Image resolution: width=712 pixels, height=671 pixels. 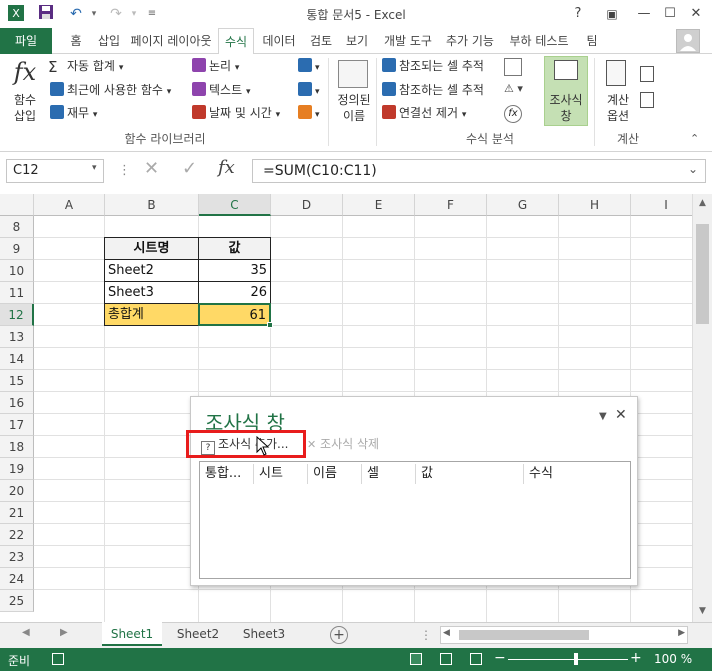 What do you see at coordinates (236, 41) in the screenshot?
I see `tab-formulas: 수식` at bounding box center [236, 41].